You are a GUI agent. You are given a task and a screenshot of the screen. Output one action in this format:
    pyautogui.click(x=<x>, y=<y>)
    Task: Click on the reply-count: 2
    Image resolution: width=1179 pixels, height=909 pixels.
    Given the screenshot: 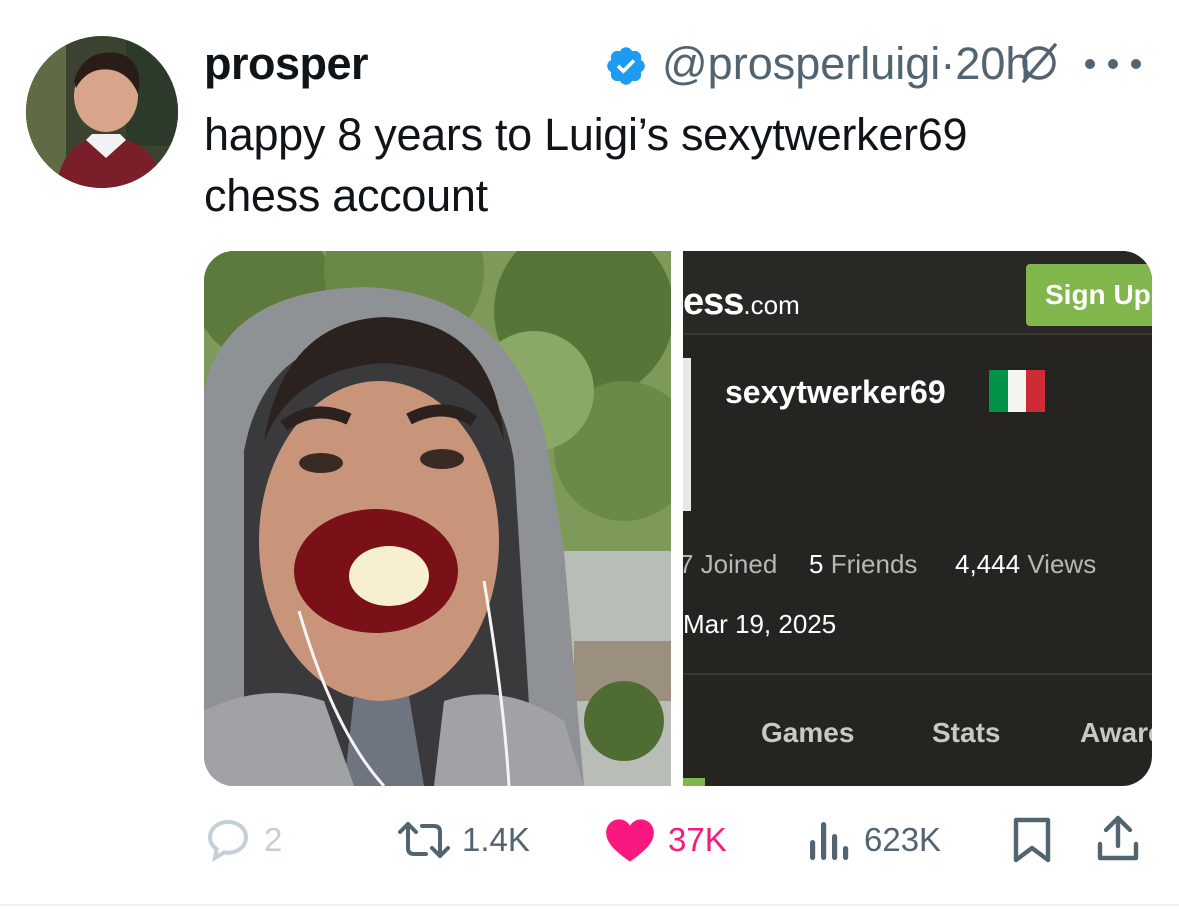 What is the action you would take?
    pyautogui.click(x=273, y=839)
    